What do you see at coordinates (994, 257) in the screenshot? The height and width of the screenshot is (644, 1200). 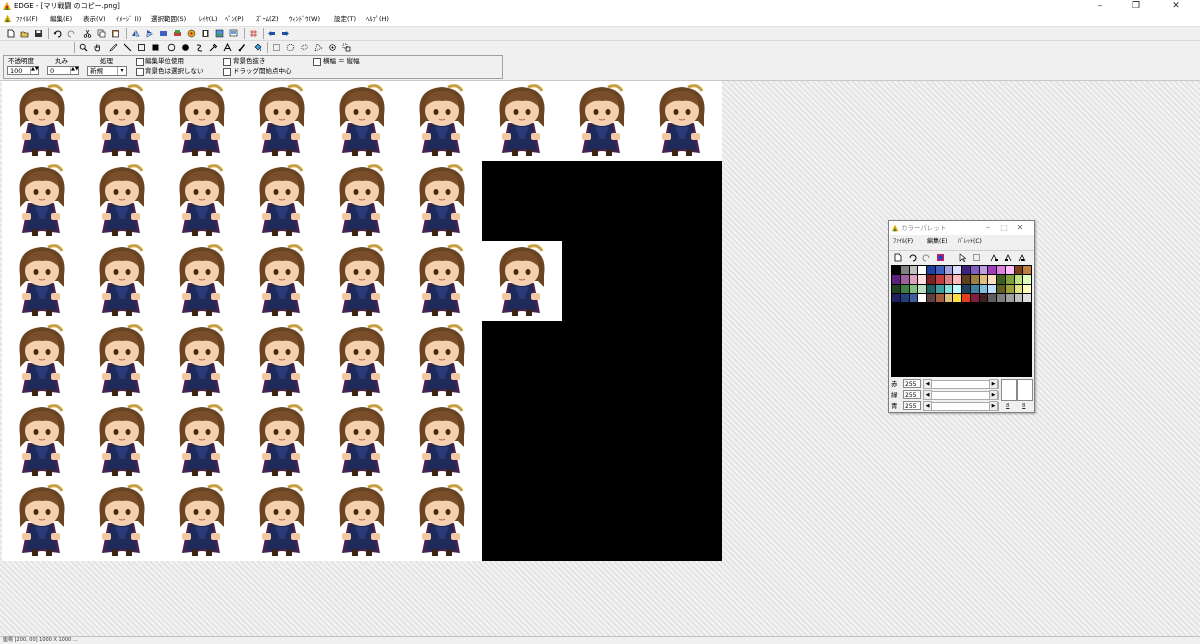 I see `palette-gradient-a-icon` at bounding box center [994, 257].